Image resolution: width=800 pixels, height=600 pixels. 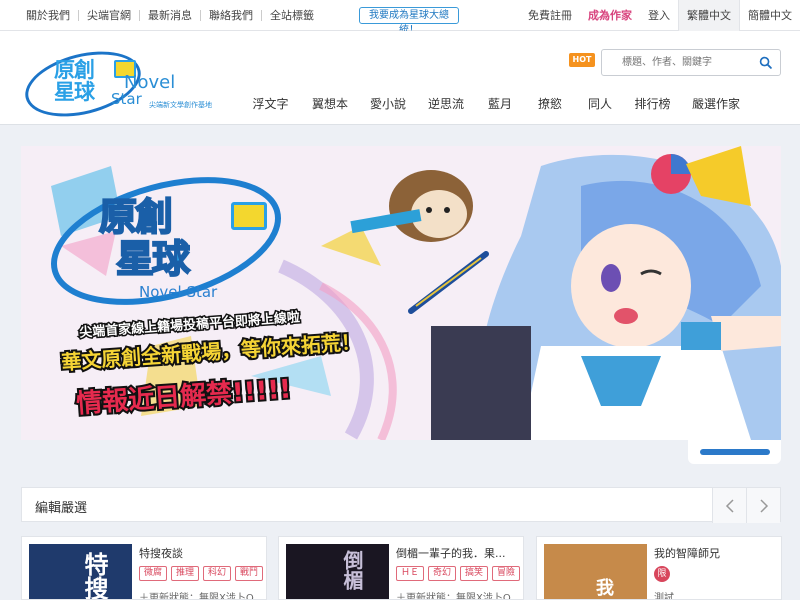 I want to click on book-cover: 我, so click(x=595, y=571).